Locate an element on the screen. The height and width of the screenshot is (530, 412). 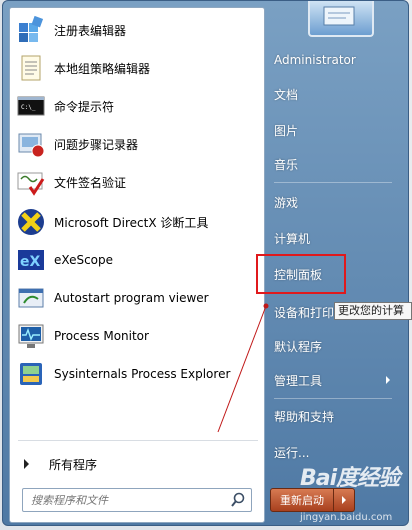
annotation-line is located at coordinates (243, 368).